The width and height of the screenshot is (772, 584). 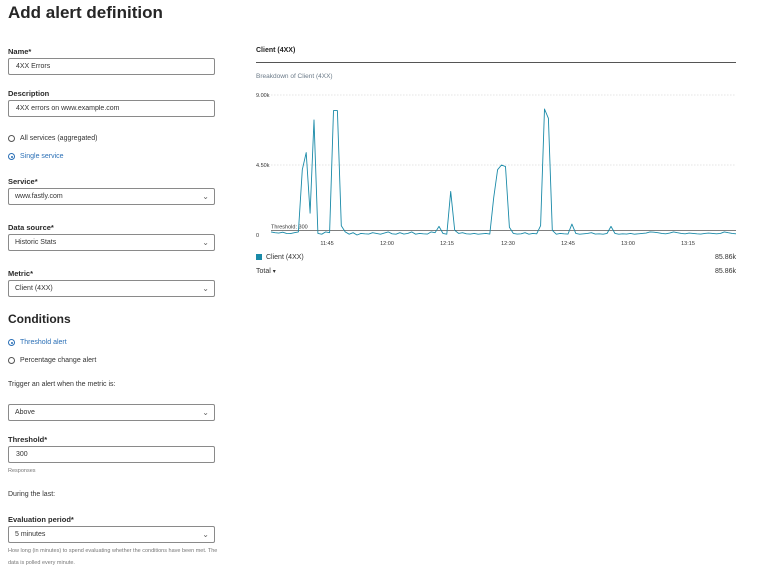 What do you see at coordinates (111, 196) in the screenshot?
I see `service-select: www.fastly.com ⌄` at bounding box center [111, 196].